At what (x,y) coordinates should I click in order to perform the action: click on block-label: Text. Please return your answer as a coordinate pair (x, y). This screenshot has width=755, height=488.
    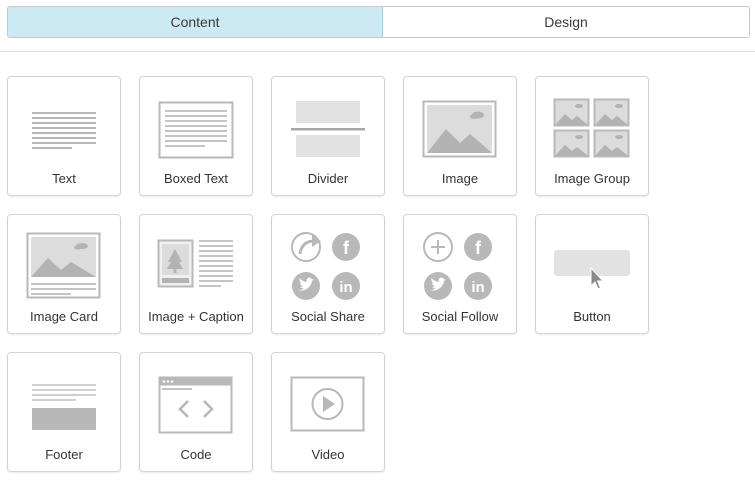
    Looking at the image, I should click on (64, 178).